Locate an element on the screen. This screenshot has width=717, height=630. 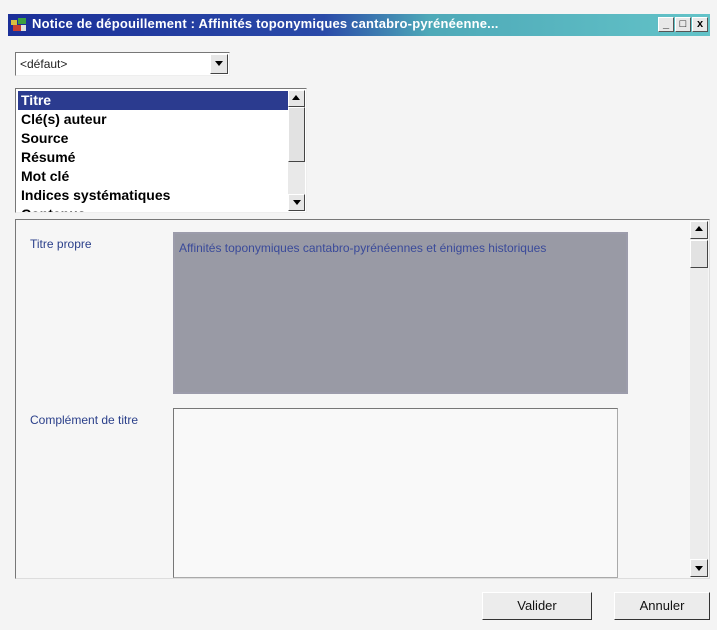
complement-titre-label: Complément de titre is located at coordinates (84, 420).